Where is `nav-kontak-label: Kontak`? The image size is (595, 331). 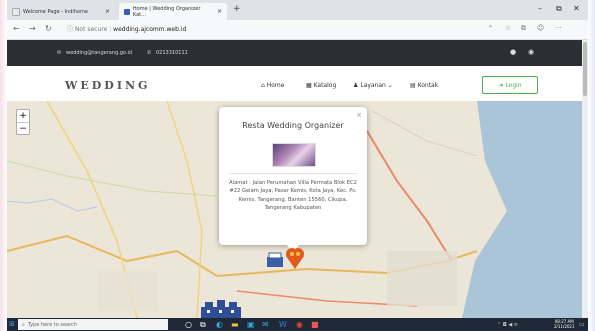
nav-kontak-label: Kontak is located at coordinates (428, 85).